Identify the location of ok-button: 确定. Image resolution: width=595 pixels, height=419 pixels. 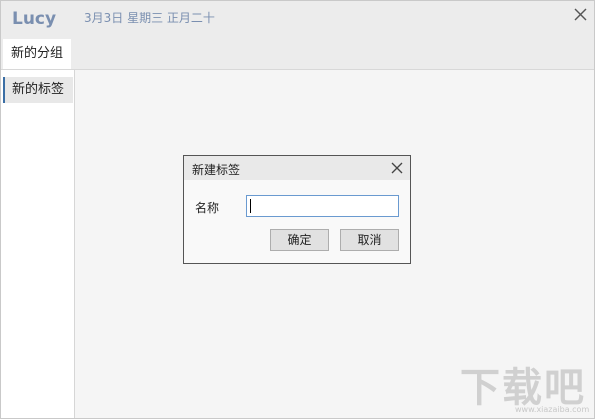
(299, 240).